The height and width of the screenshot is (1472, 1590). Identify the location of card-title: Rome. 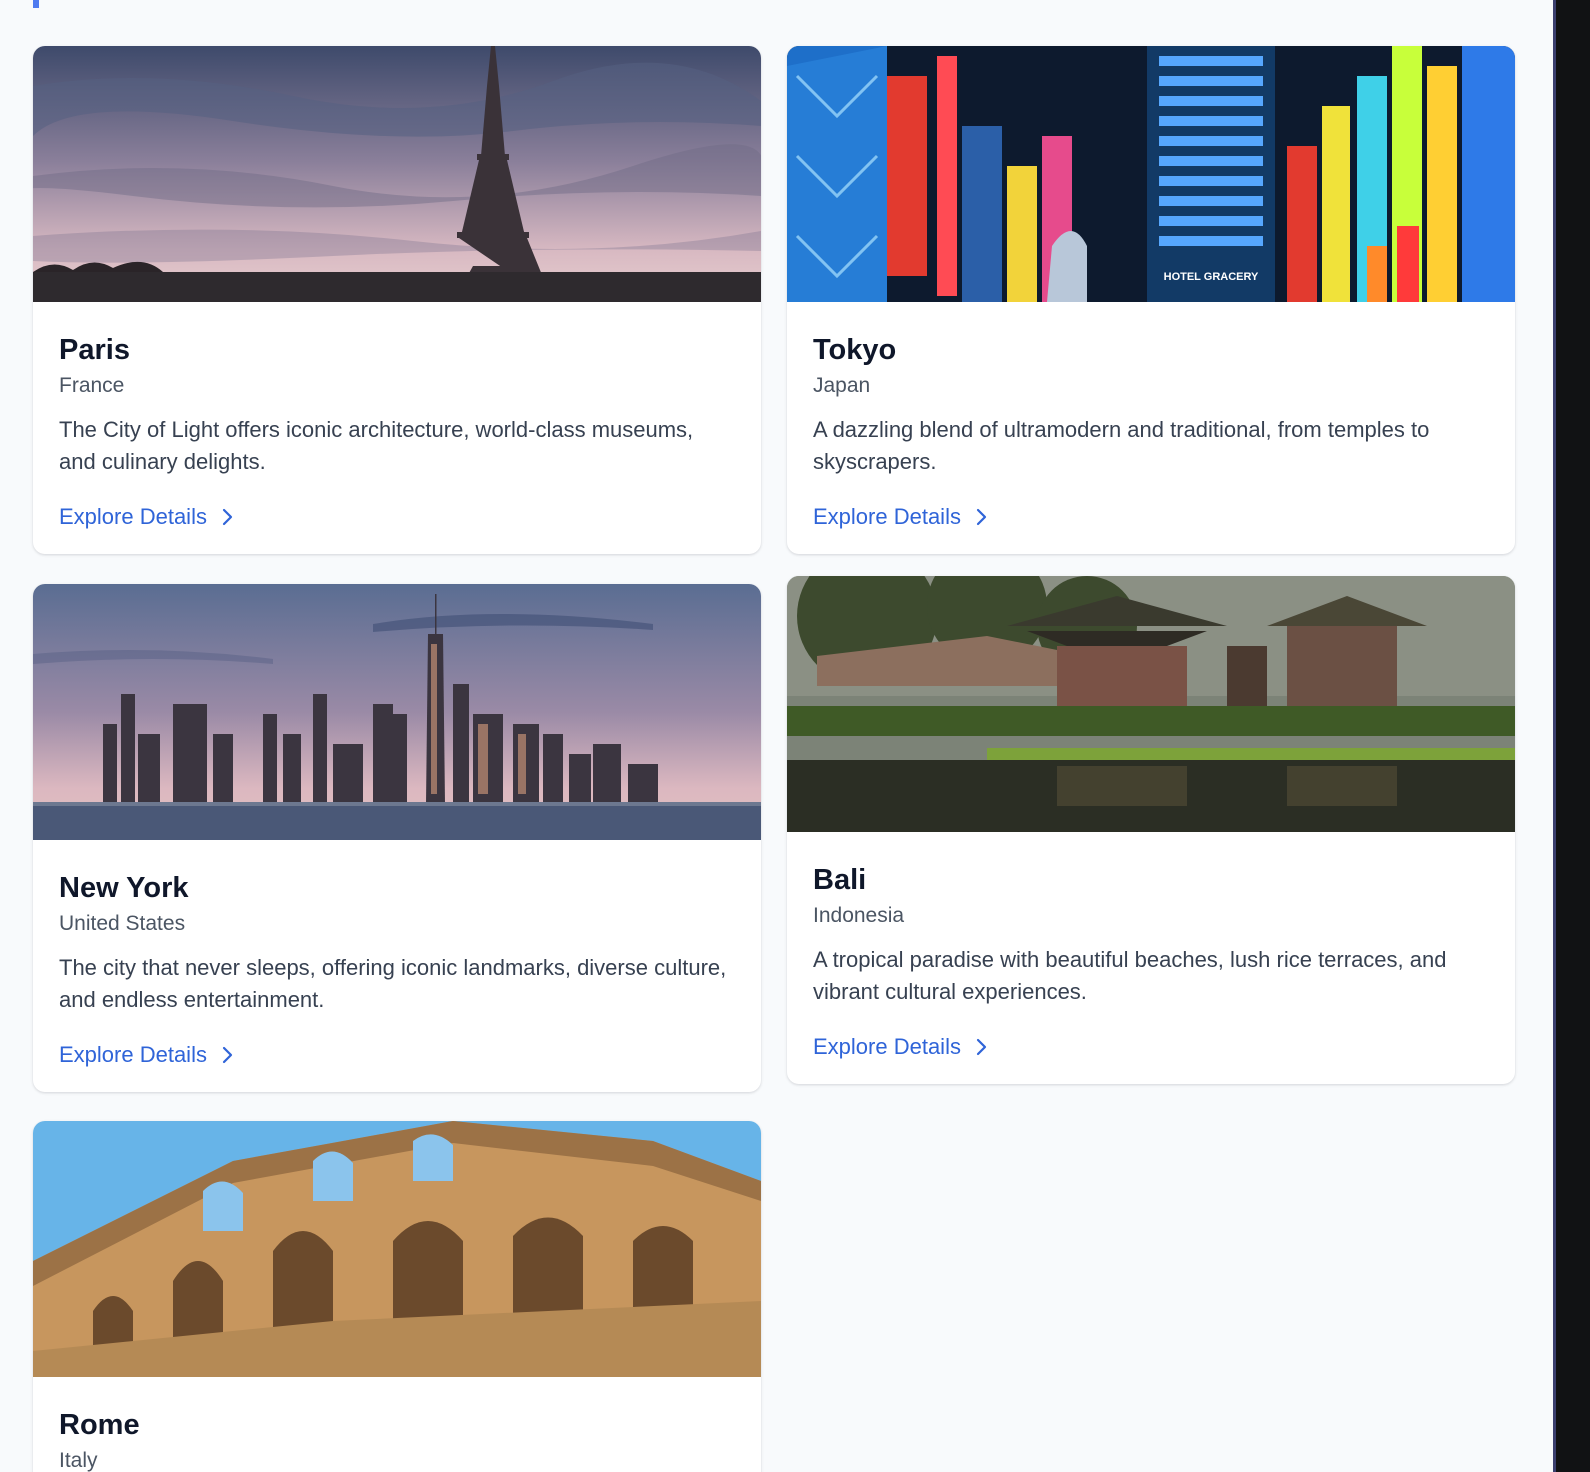
(99, 1425).